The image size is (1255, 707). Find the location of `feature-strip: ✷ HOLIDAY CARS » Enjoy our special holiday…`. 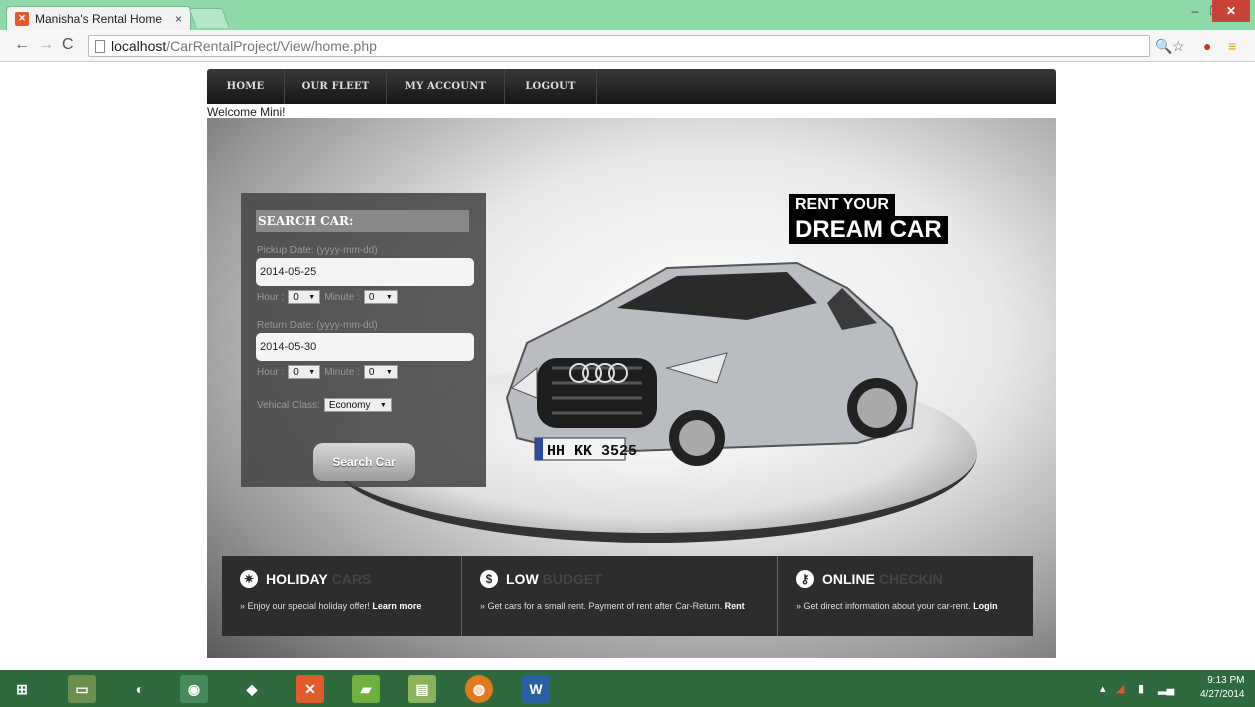

feature-strip: ✷ HOLIDAY CARS » Enjoy our special holiday… is located at coordinates (627, 596).